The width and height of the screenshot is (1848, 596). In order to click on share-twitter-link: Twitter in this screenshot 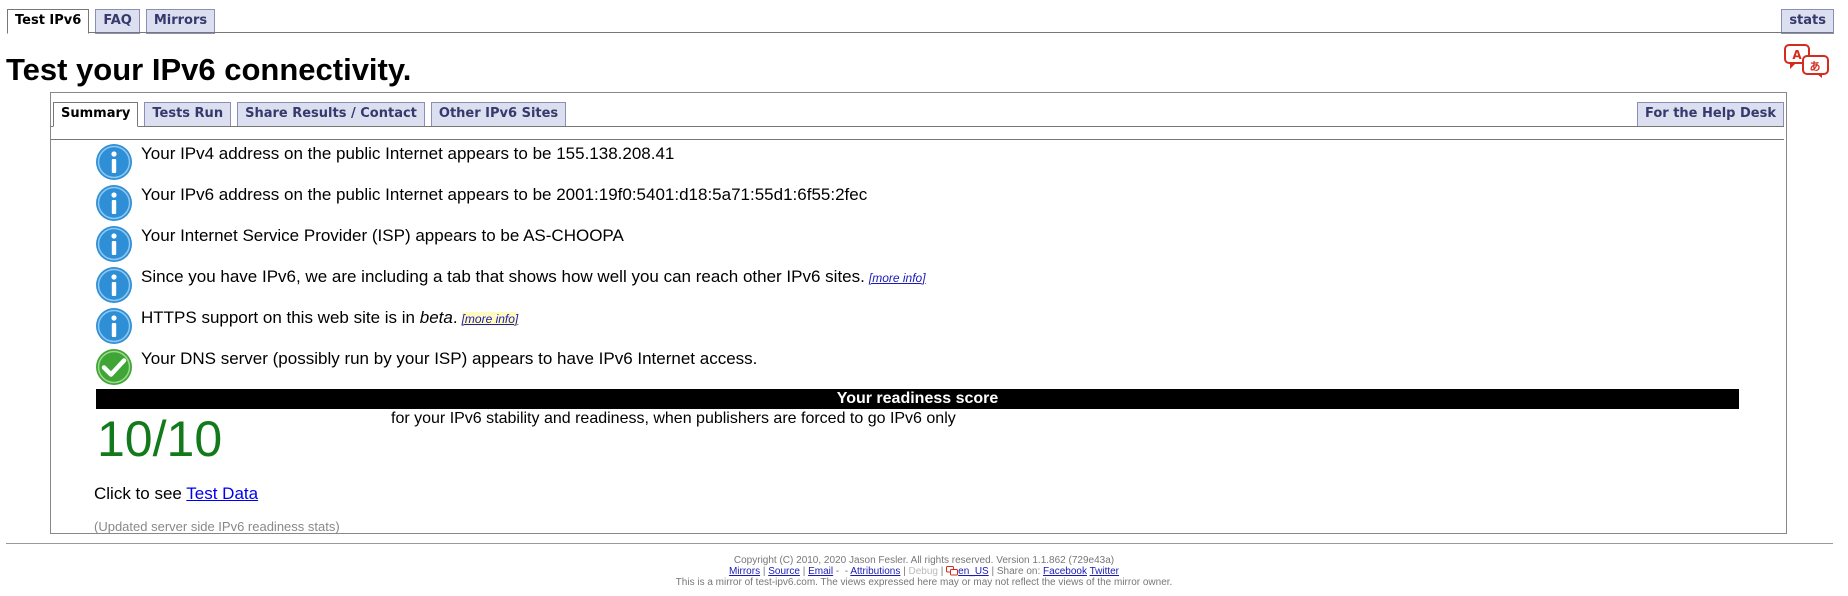, I will do `click(1104, 571)`.